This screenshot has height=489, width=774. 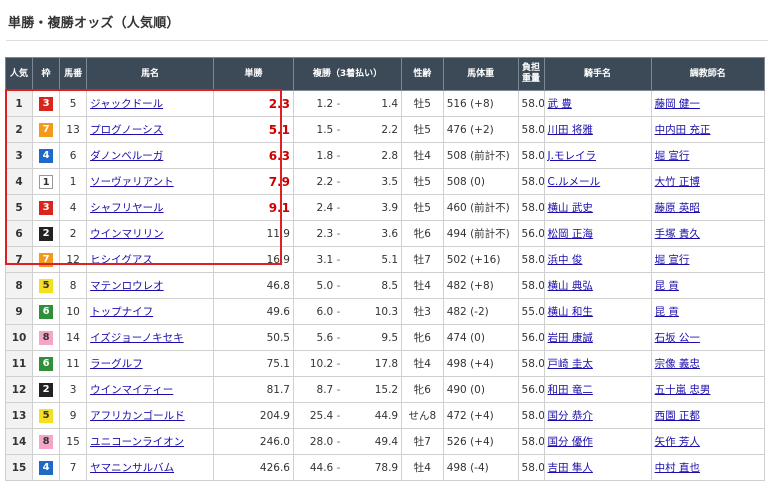 I want to click on trainer-link: 藤岡 健一, so click(x=677, y=104).